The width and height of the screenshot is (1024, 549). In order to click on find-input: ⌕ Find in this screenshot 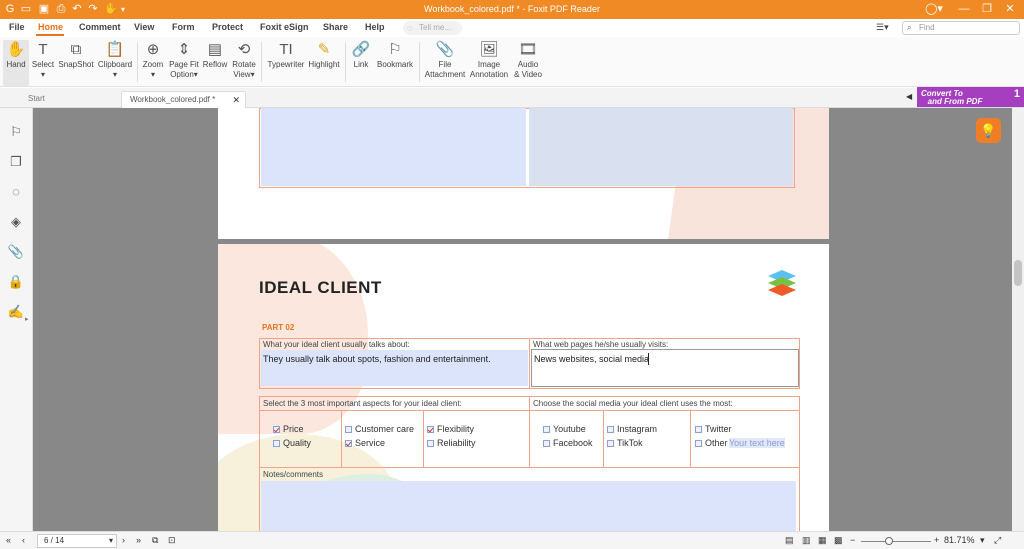, I will do `click(961, 28)`.